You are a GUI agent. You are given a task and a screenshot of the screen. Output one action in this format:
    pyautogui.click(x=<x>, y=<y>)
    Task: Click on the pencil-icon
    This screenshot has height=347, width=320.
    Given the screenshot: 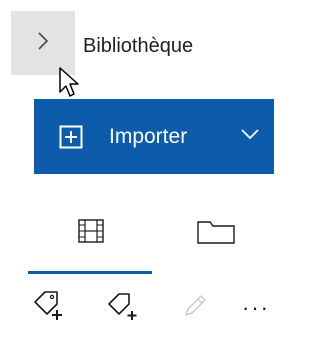 What is the action you would take?
    pyautogui.click(x=195, y=308)
    